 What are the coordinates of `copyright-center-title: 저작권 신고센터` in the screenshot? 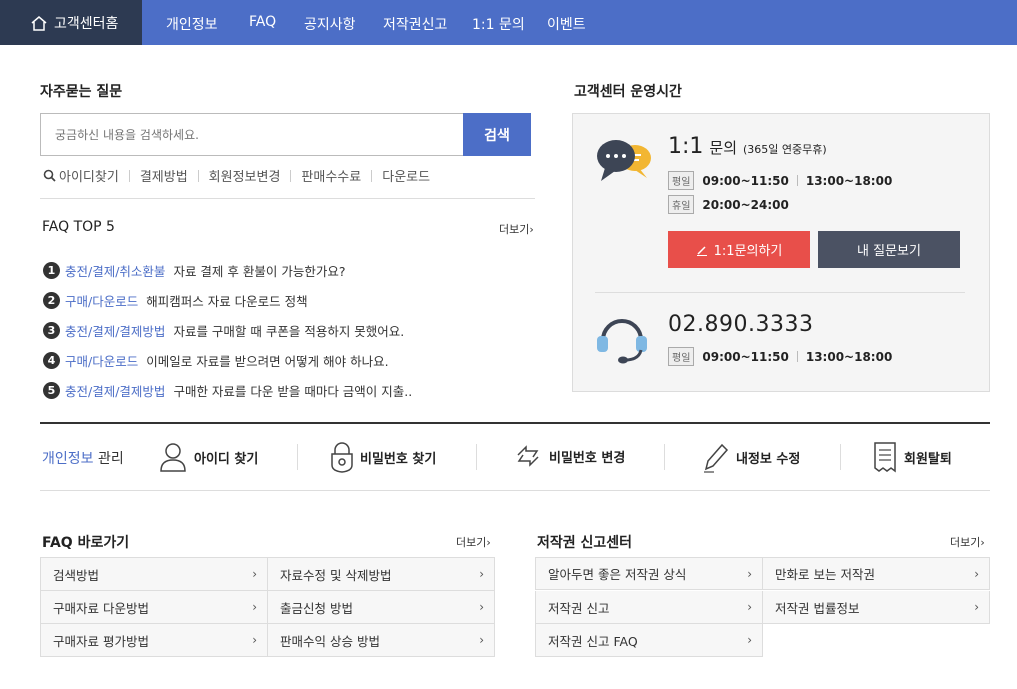 It's located at (585, 543).